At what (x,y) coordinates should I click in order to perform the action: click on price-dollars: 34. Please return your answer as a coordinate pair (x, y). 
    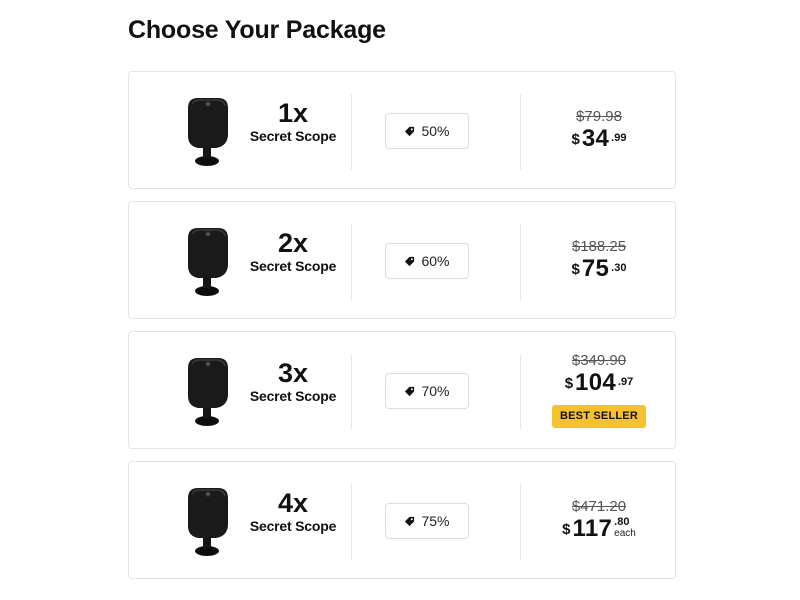
    Looking at the image, I should click on (595, 138).